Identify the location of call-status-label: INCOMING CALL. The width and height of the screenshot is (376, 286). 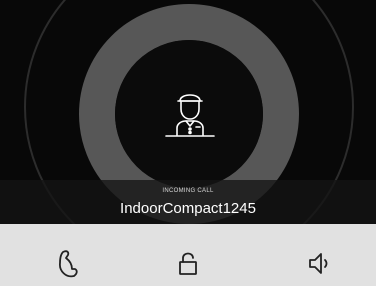
(188, 191).